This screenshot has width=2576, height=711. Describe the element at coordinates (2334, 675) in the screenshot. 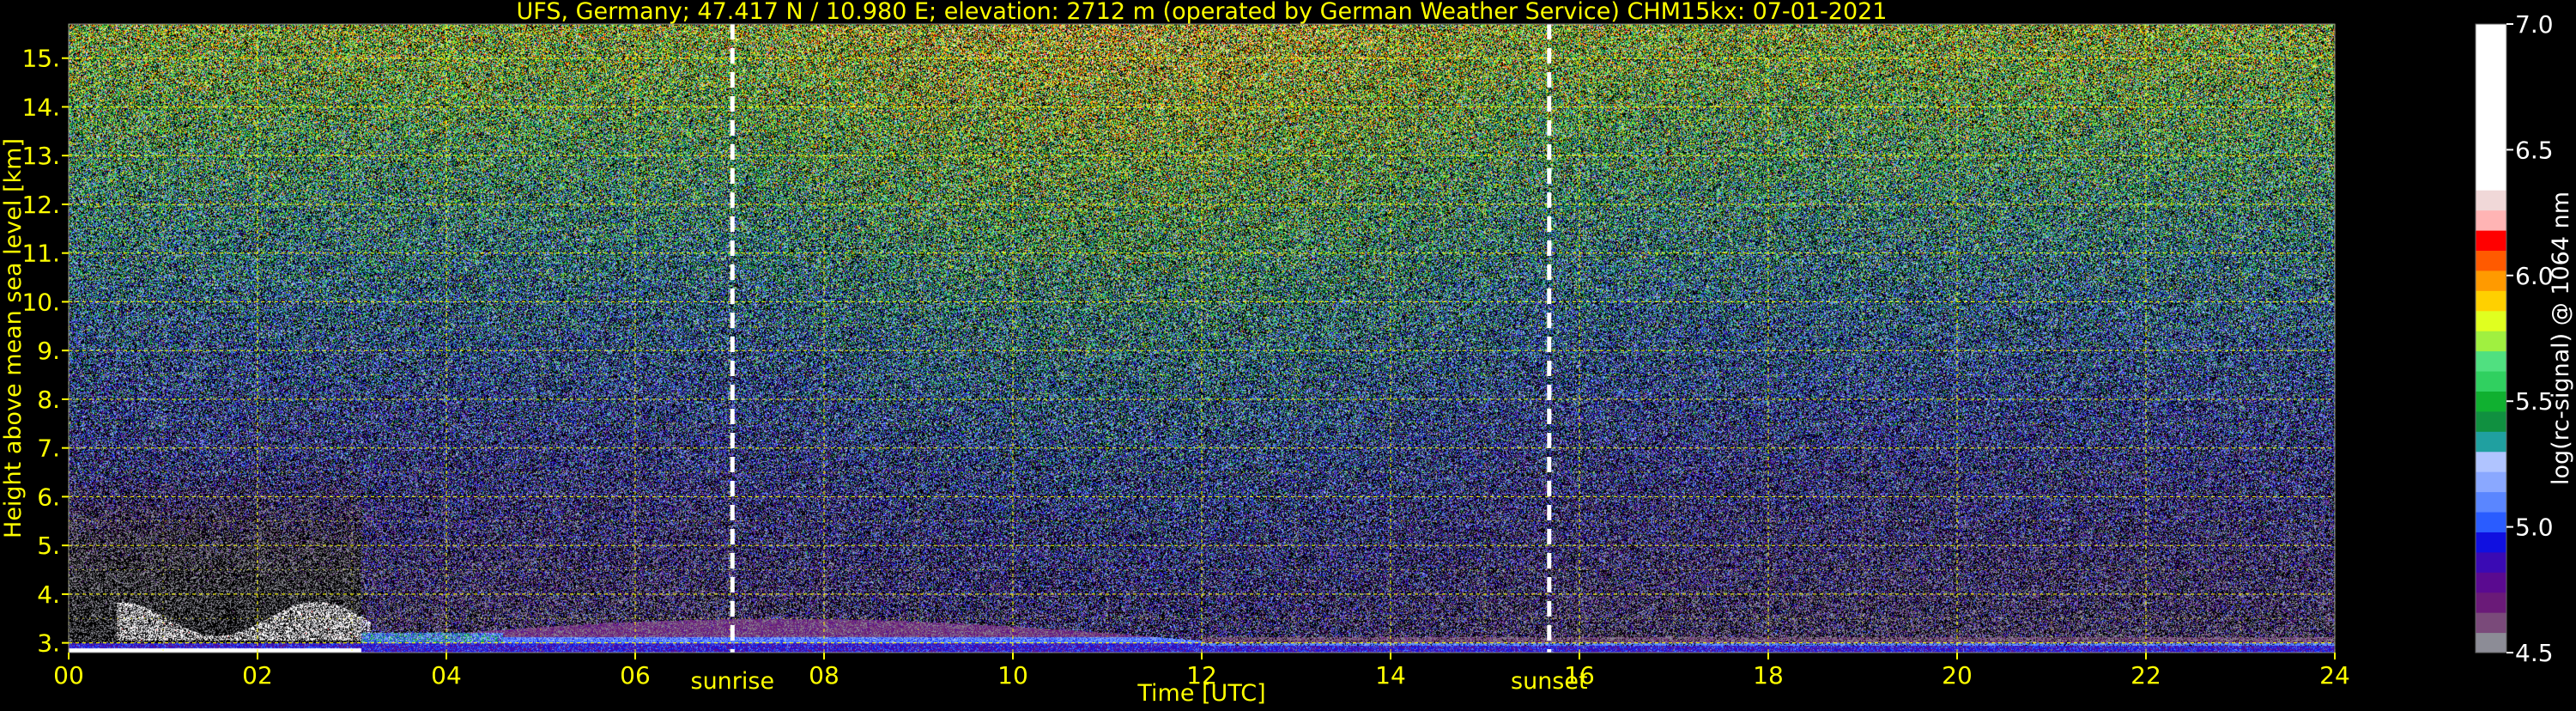

I see `x-tick-label: 24` at that location.